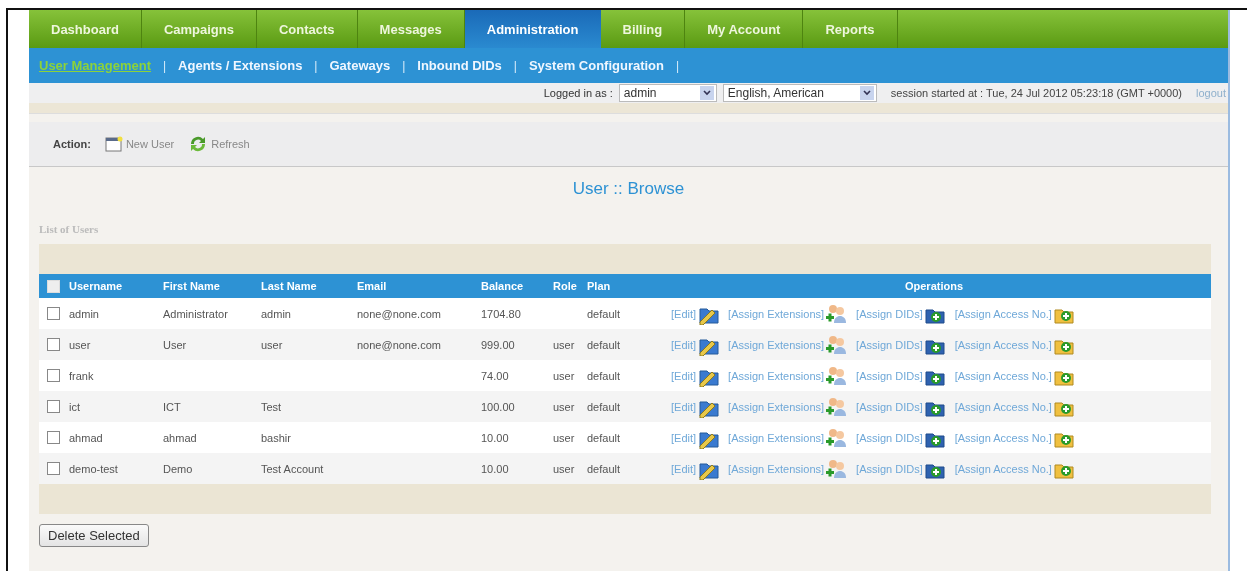 This screenshot has width=1247, height=571. I want to click on table-cell: 1704.80, so click(501, 313).